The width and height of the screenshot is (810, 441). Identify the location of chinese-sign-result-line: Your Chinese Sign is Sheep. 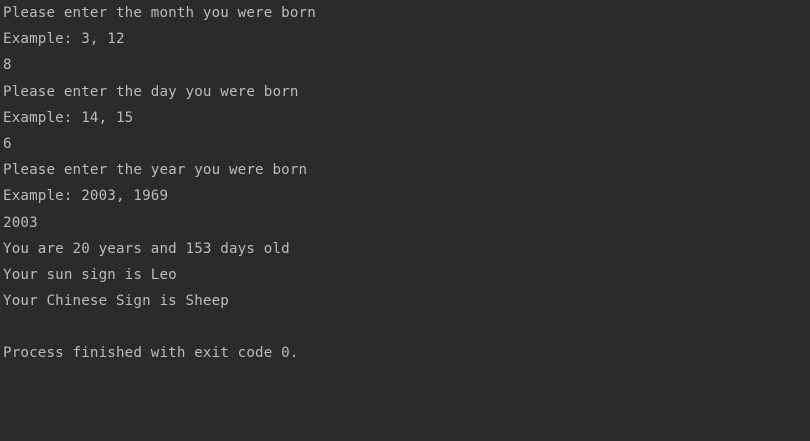
(116, 301).